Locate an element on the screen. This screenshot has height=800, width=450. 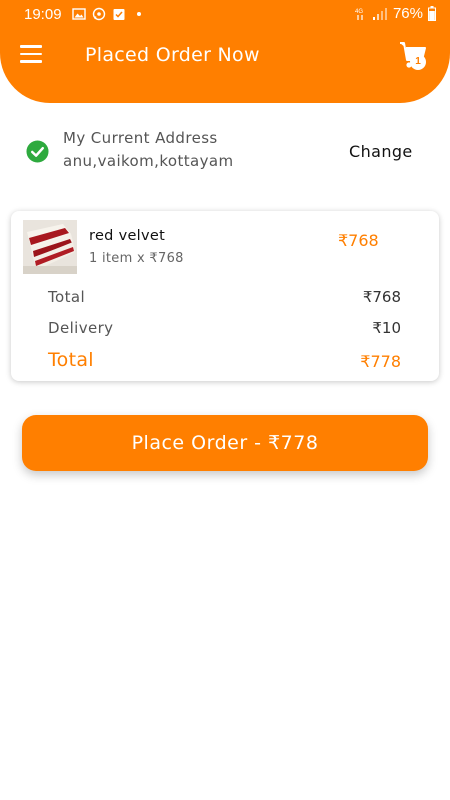
status-system-icons: 4G 76% is located at coordinates (395, 13).